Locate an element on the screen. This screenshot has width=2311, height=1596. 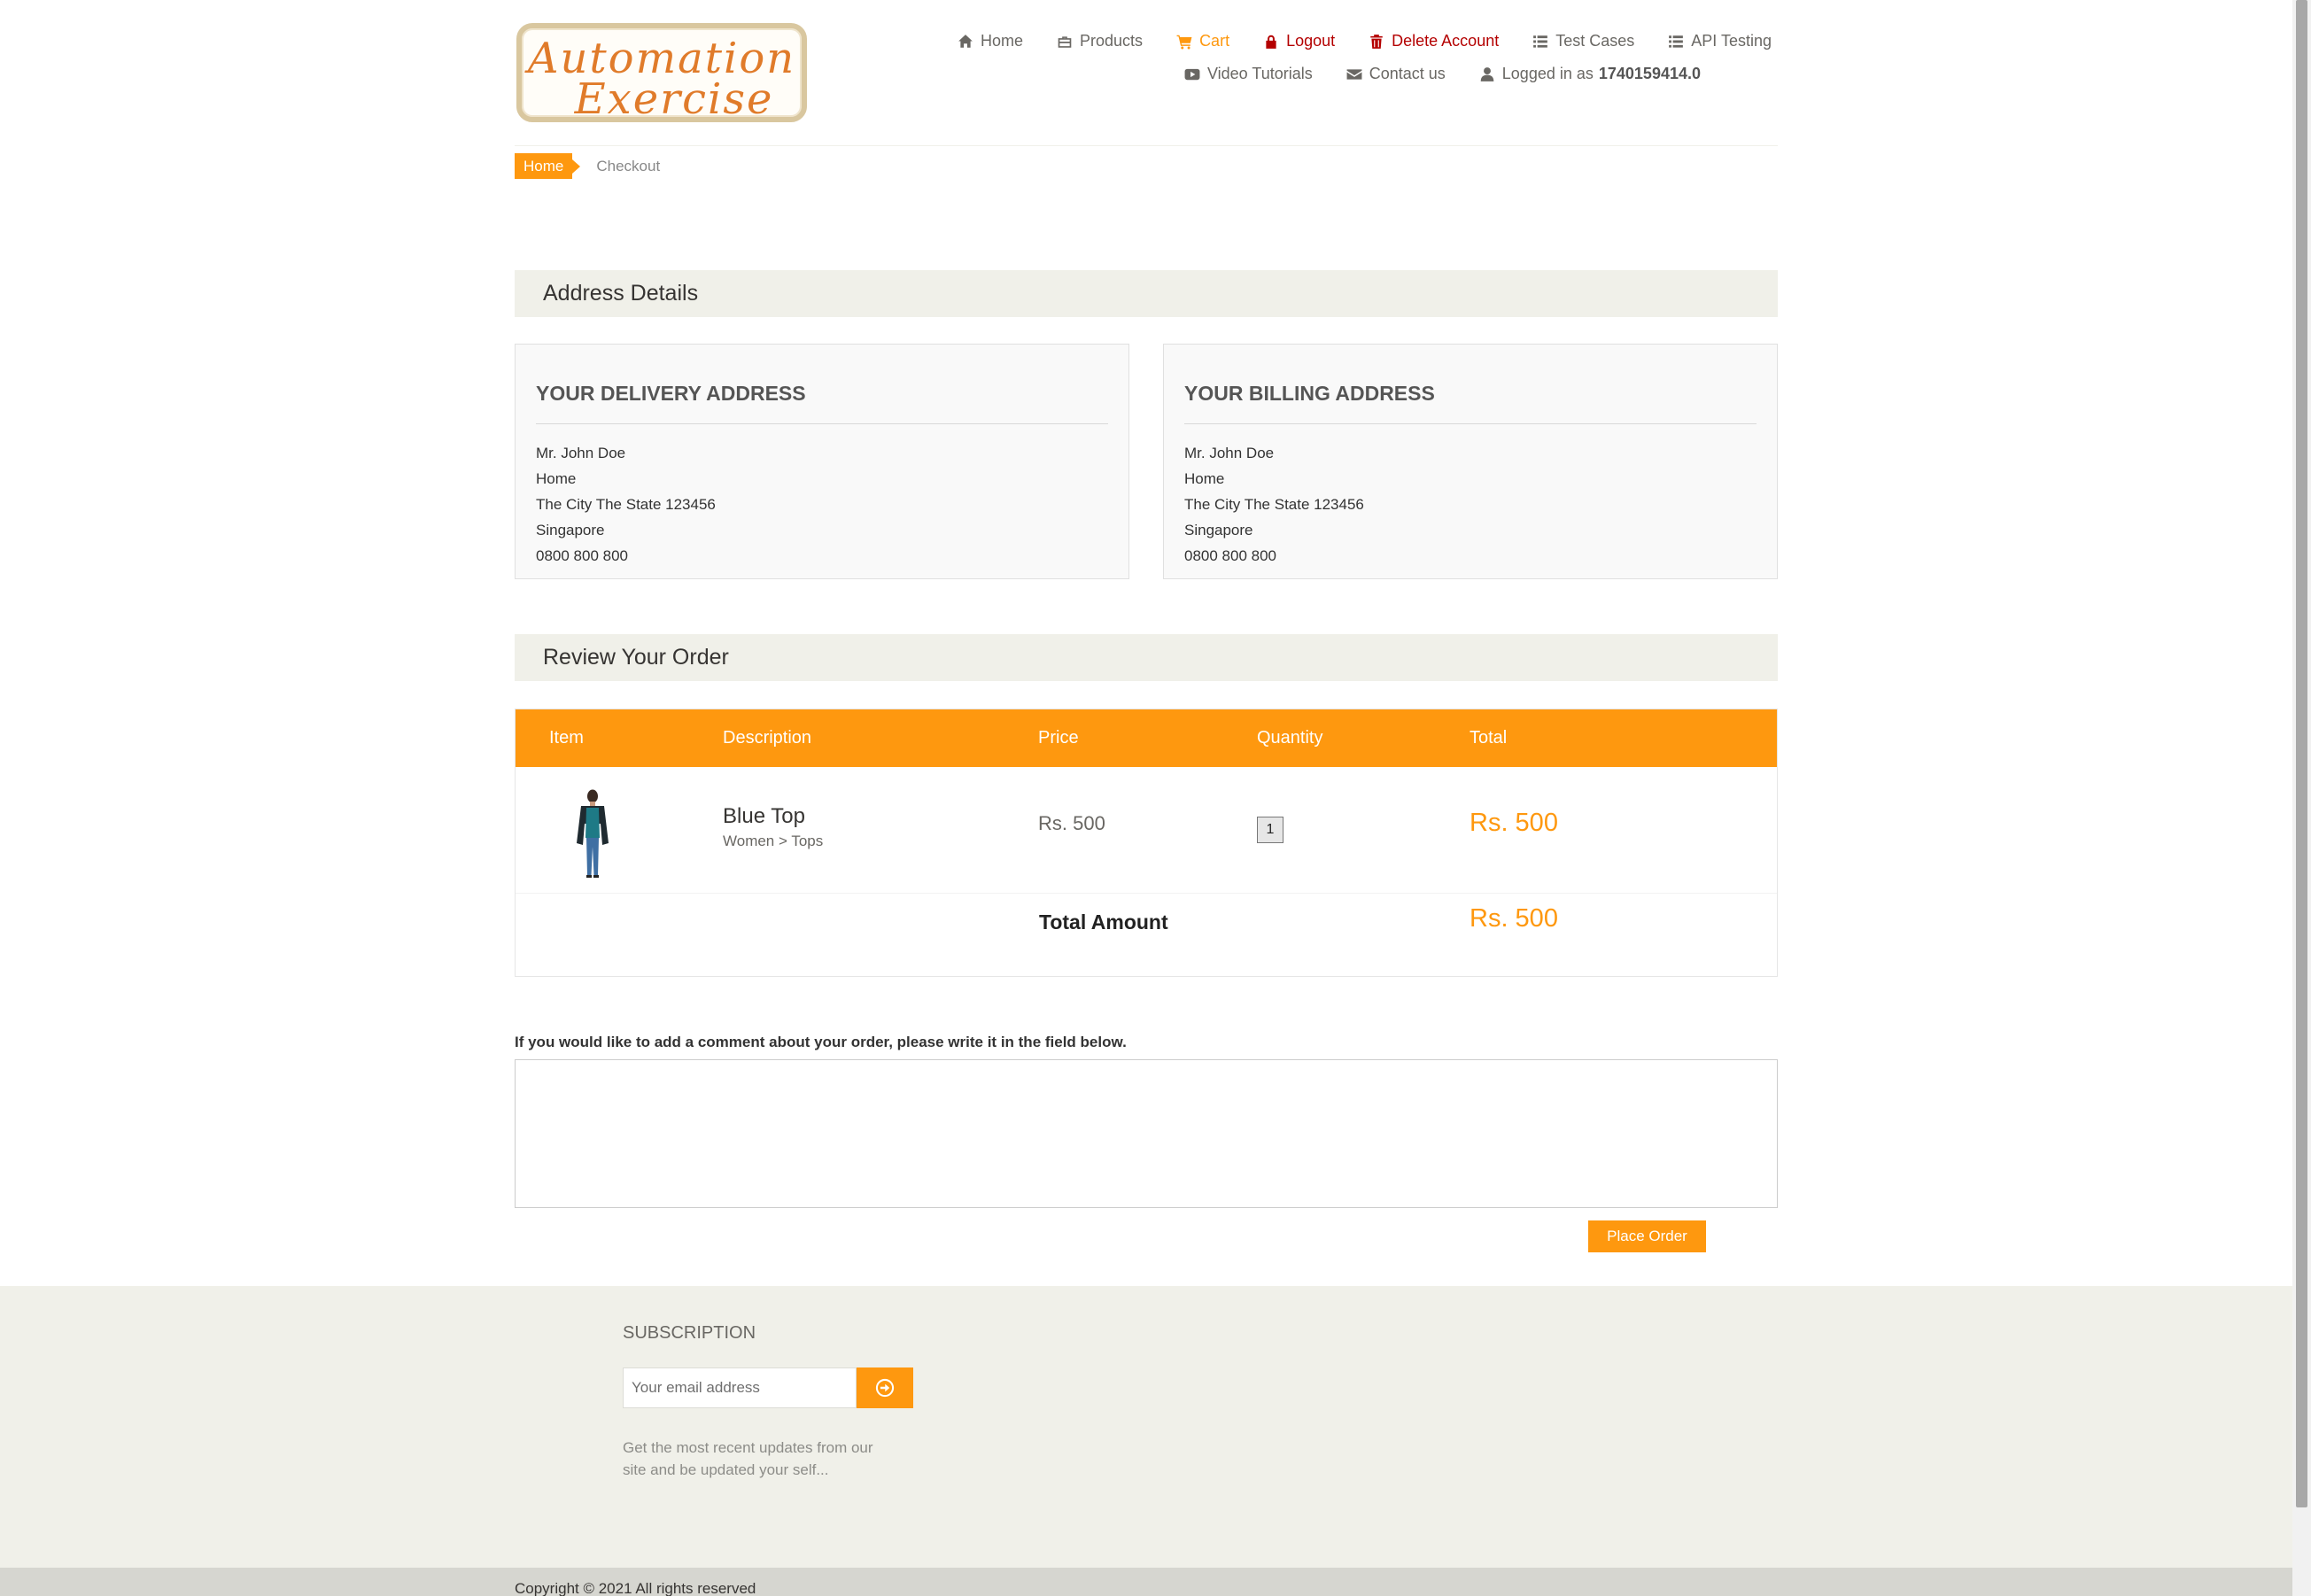
logged-in-status: Logged in as 1740159414.0 is located at coordinates (1590, 74).